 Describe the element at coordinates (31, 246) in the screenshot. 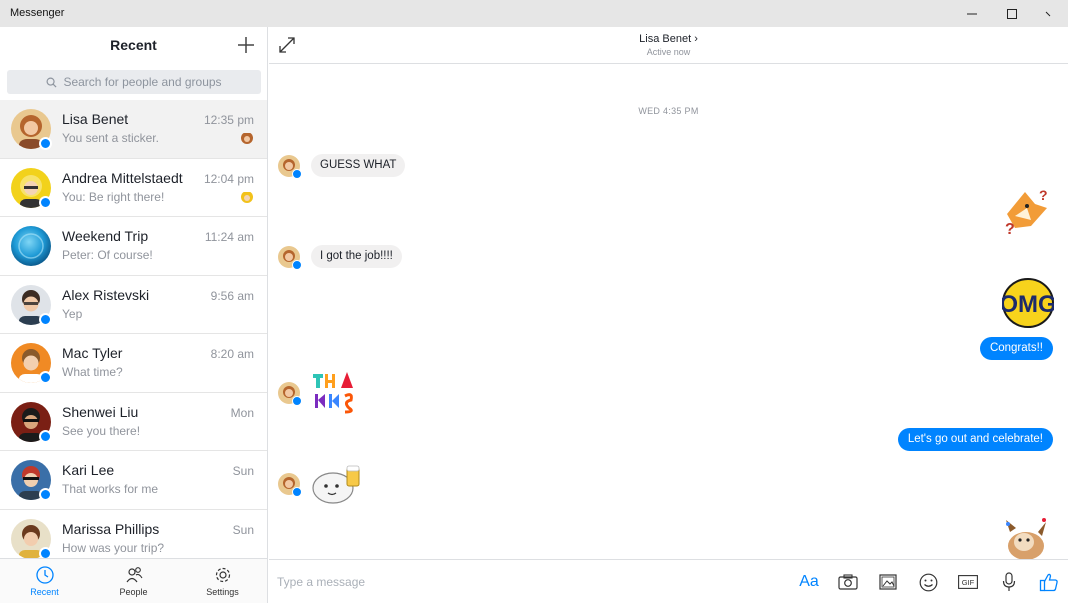

I see `avatar` at that location.